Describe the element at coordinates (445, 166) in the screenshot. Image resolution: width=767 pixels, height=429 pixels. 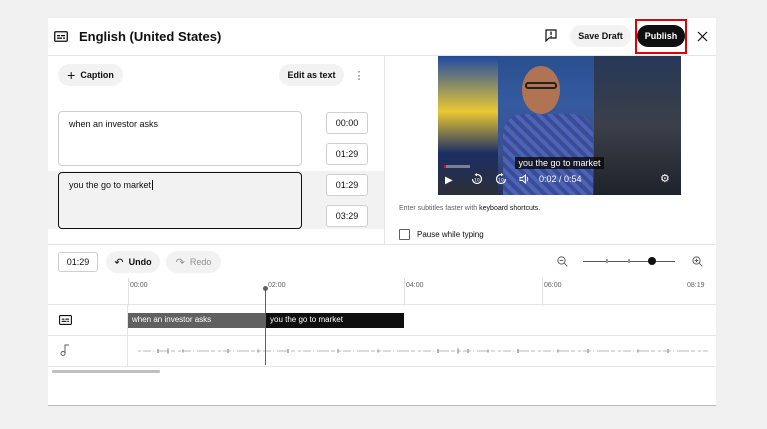
I see `video-progress-fill` at that location.